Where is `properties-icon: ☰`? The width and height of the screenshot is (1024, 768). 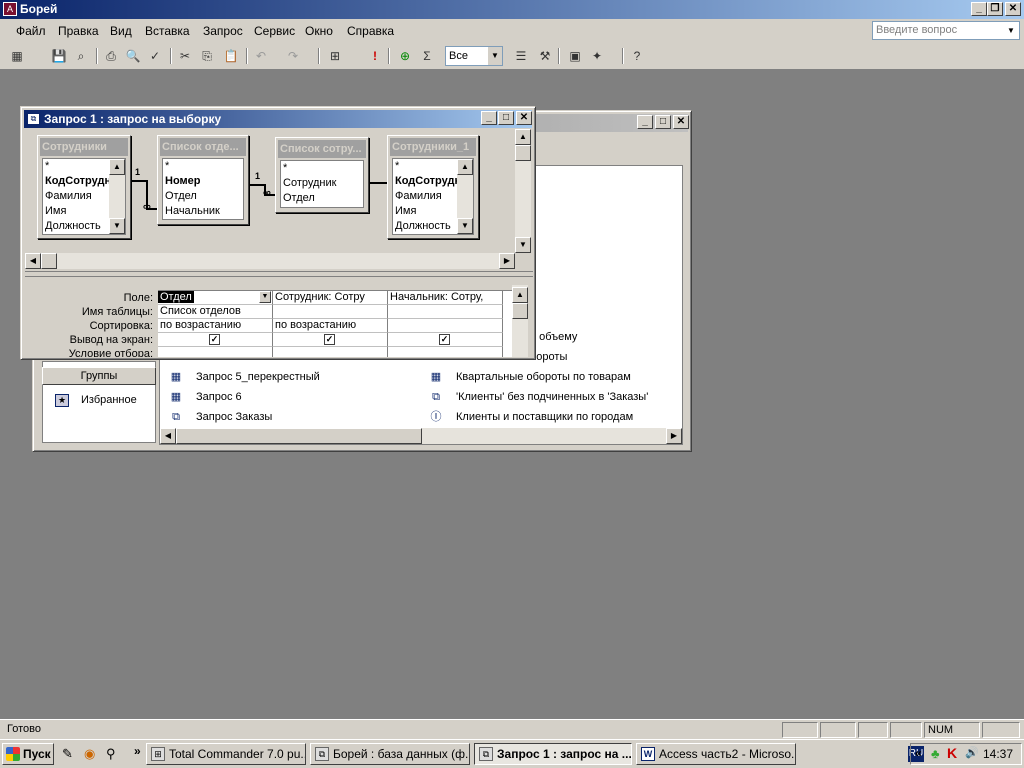 properties-icon: ☰ is located at coordinates (521, 56).